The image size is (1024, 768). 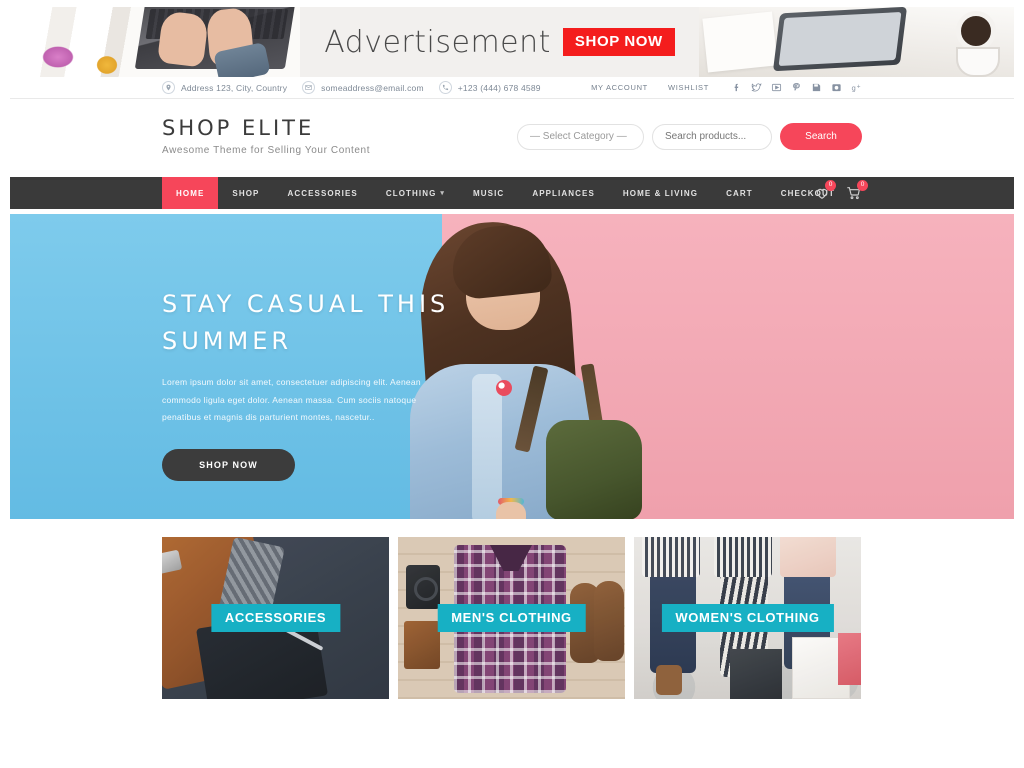 I want to click on ad-center-panel: Advertisement SHOP NOW, so click(x=499, y=42).